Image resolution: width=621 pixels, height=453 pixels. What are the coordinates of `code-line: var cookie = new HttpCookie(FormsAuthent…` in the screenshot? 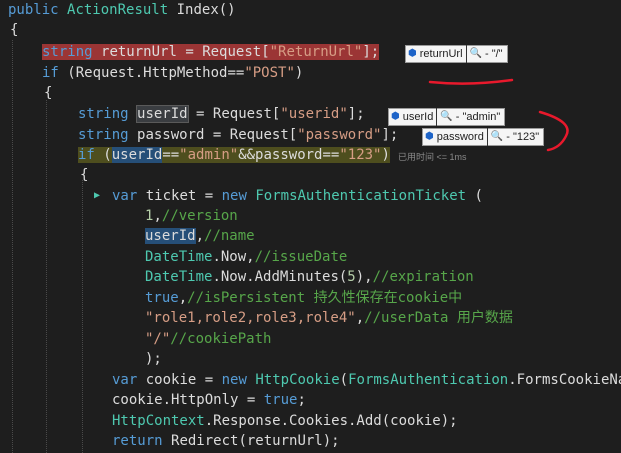 It's located at (366, 380).